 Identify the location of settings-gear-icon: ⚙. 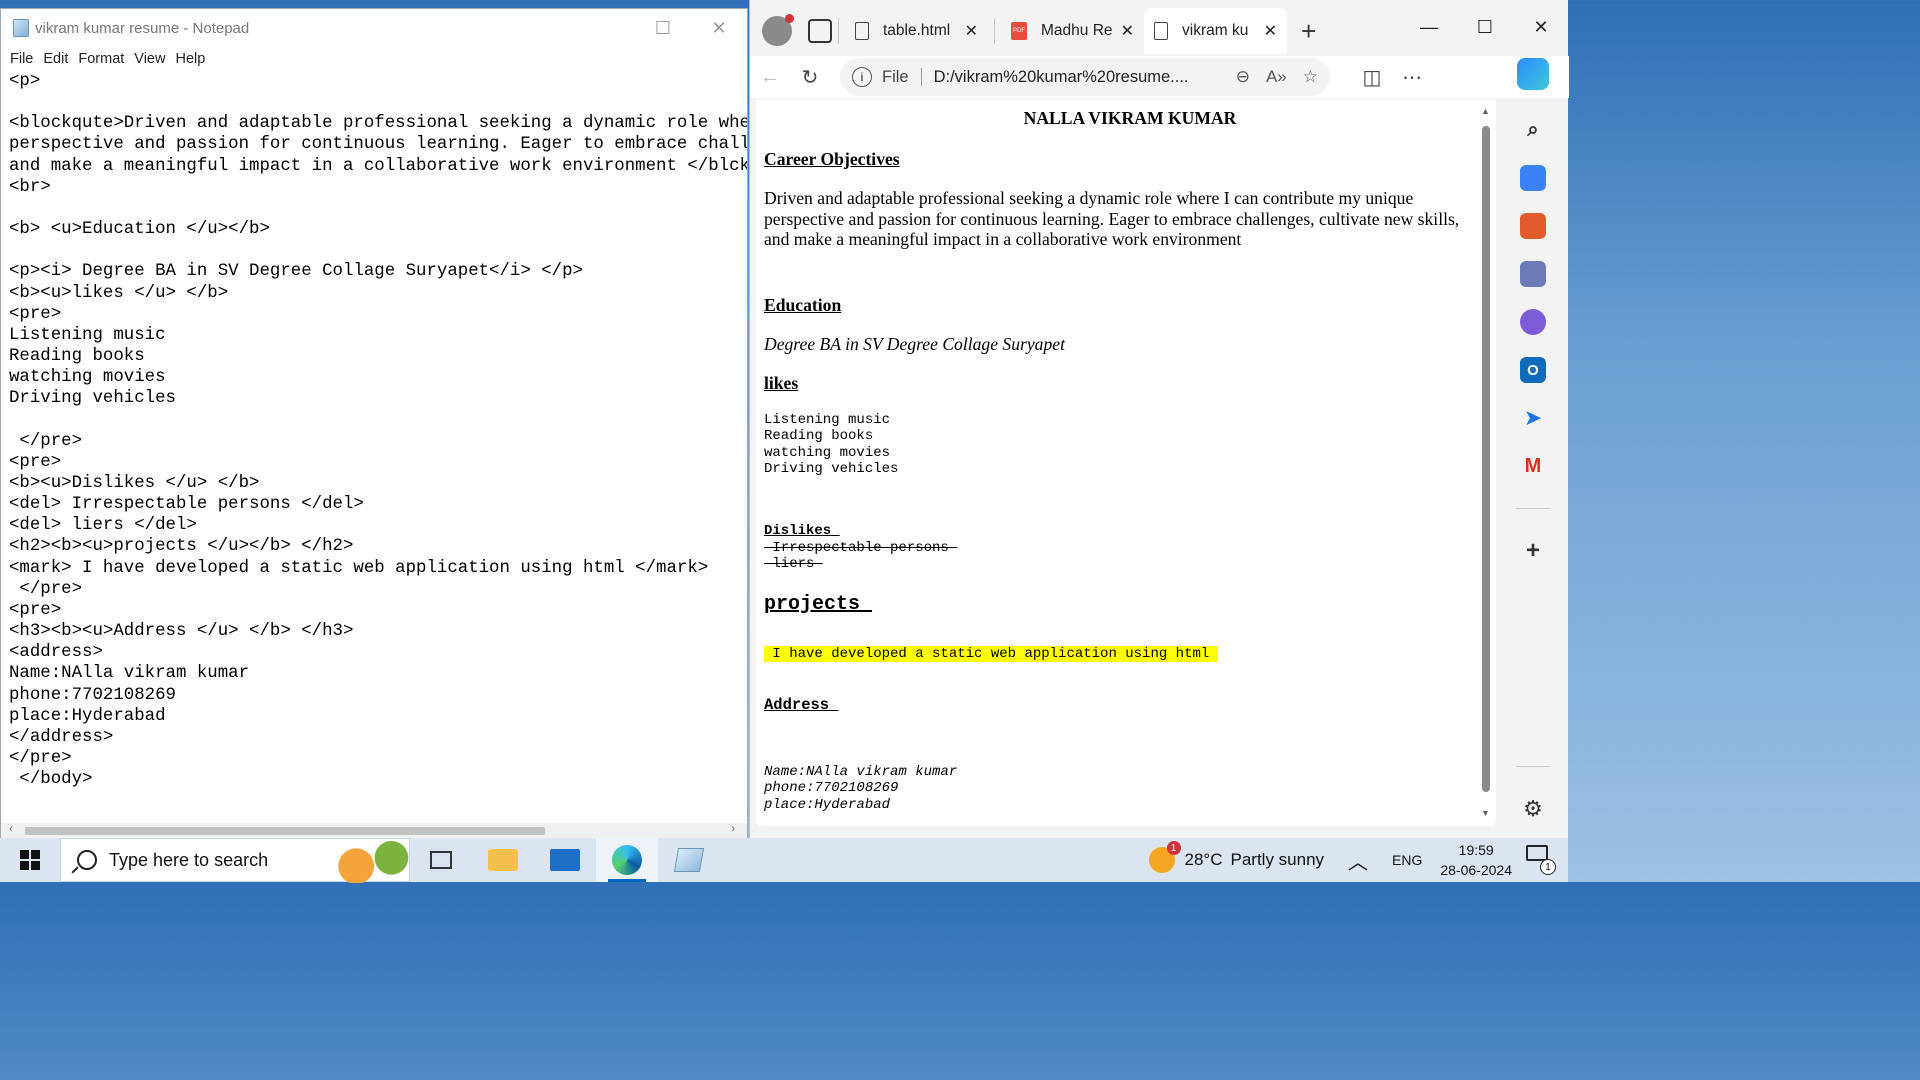
(1533, 809).